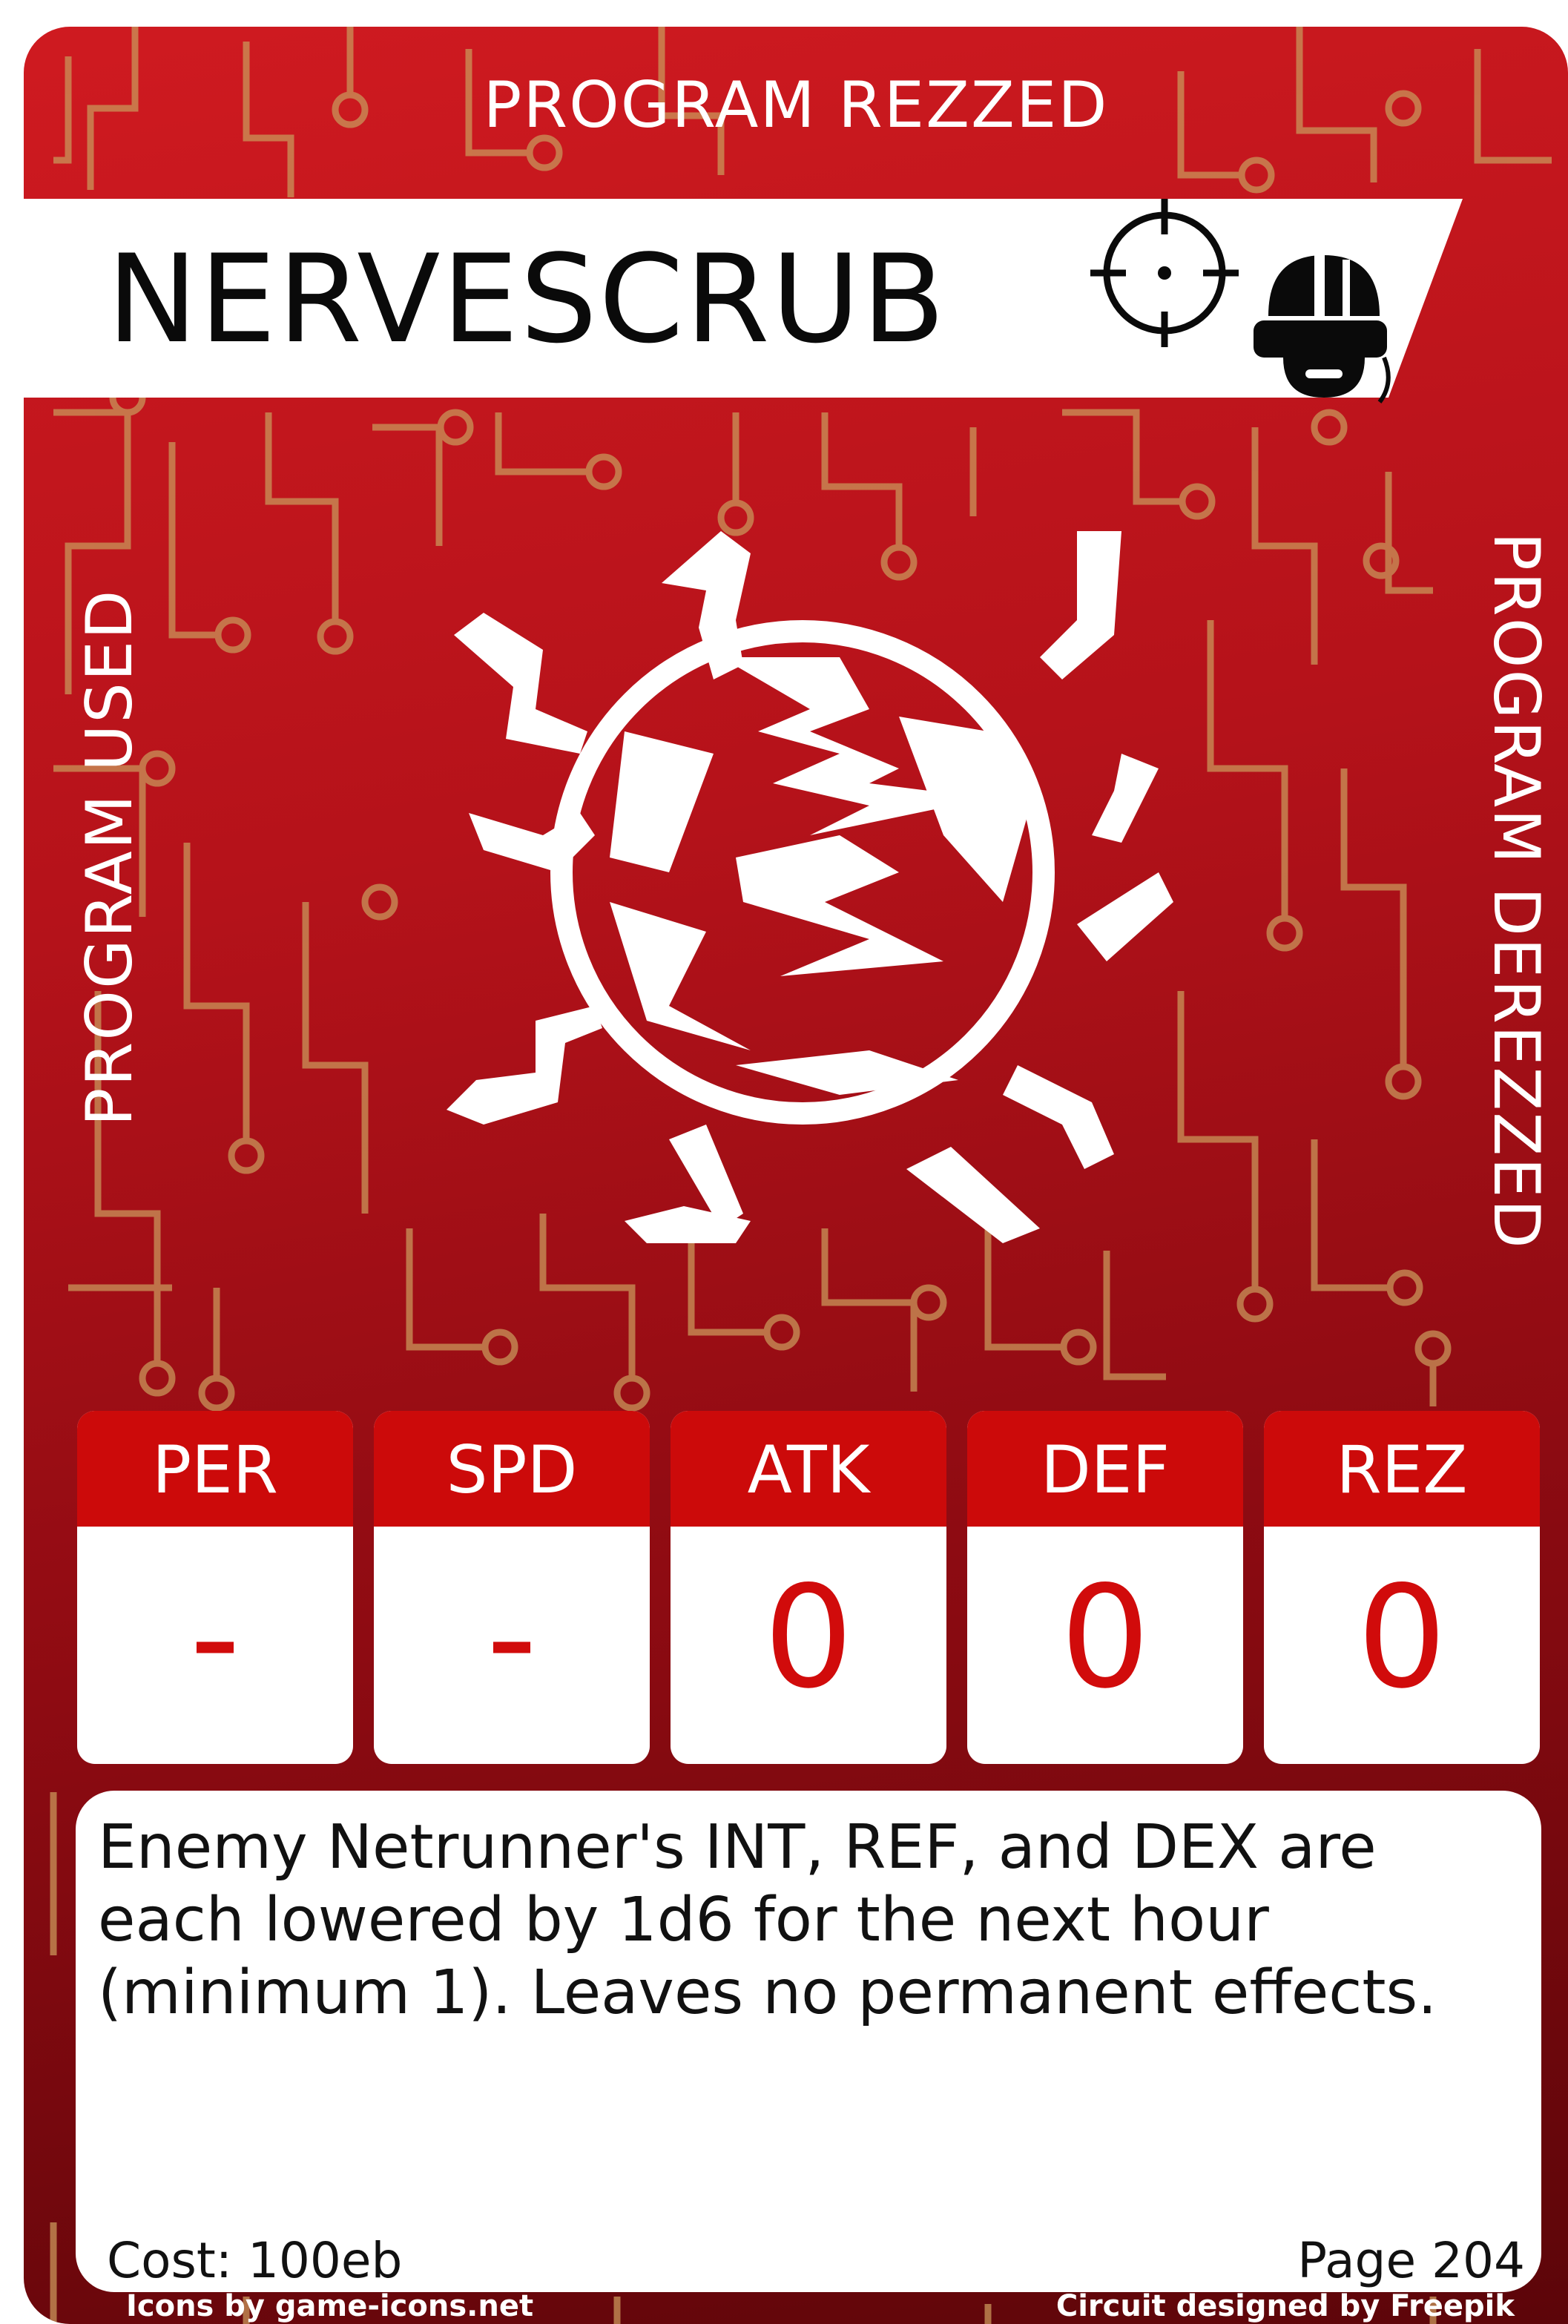 This screenshot has width=1568, height=2324. Describe the element at coordinates (1411, 2260) in the screenshot. I see `page-reference: Page 204` at that location.